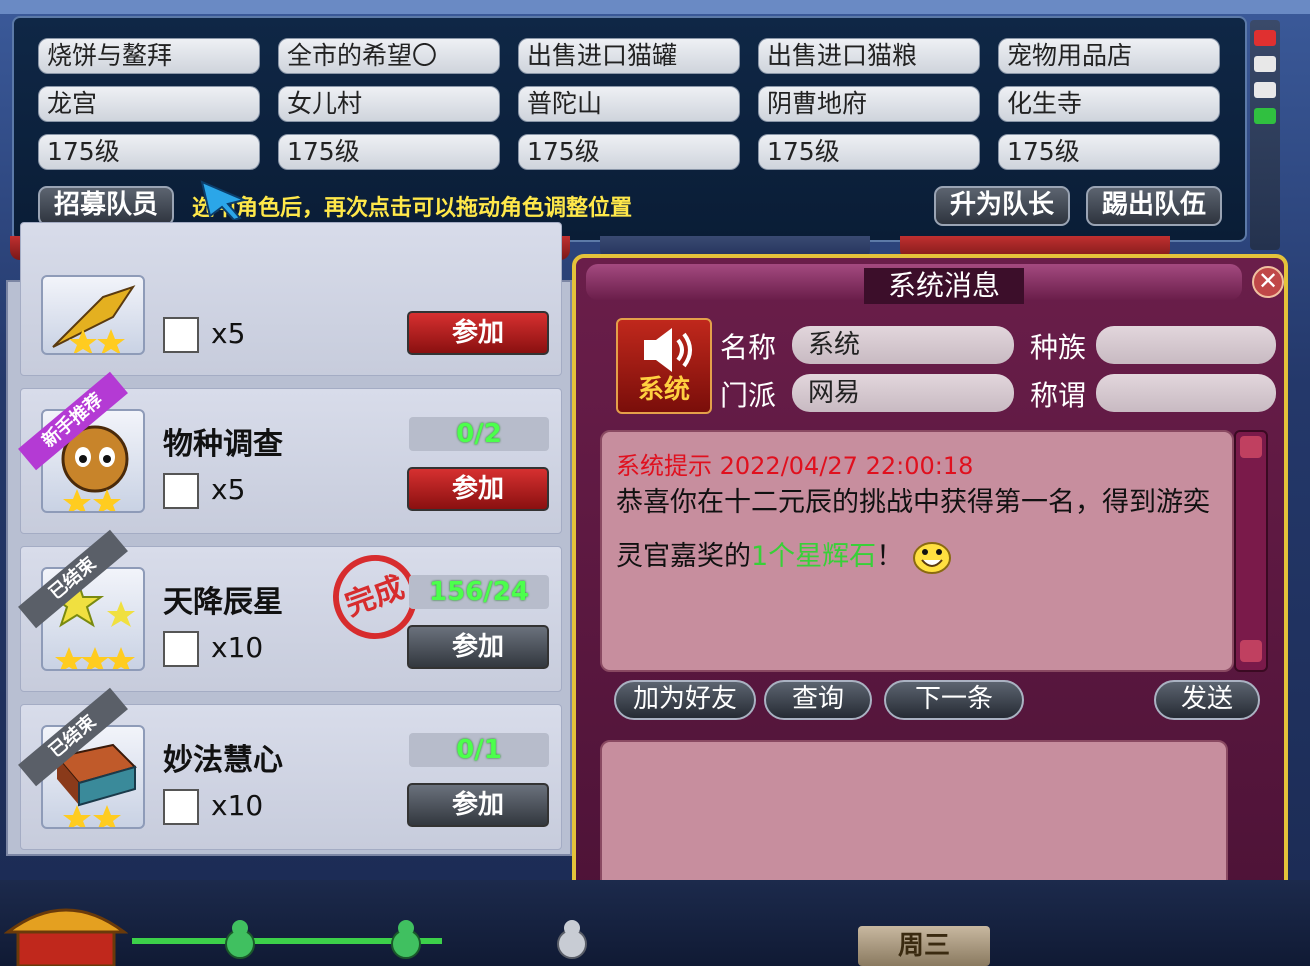 The image size is (1310, 966). I want to click on smiley-emoji-icon, so click(932, 558).